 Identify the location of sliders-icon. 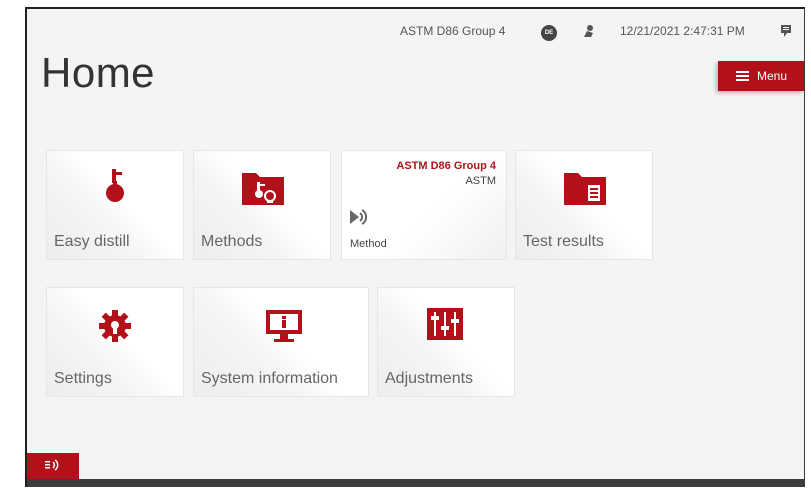
(445, 326).